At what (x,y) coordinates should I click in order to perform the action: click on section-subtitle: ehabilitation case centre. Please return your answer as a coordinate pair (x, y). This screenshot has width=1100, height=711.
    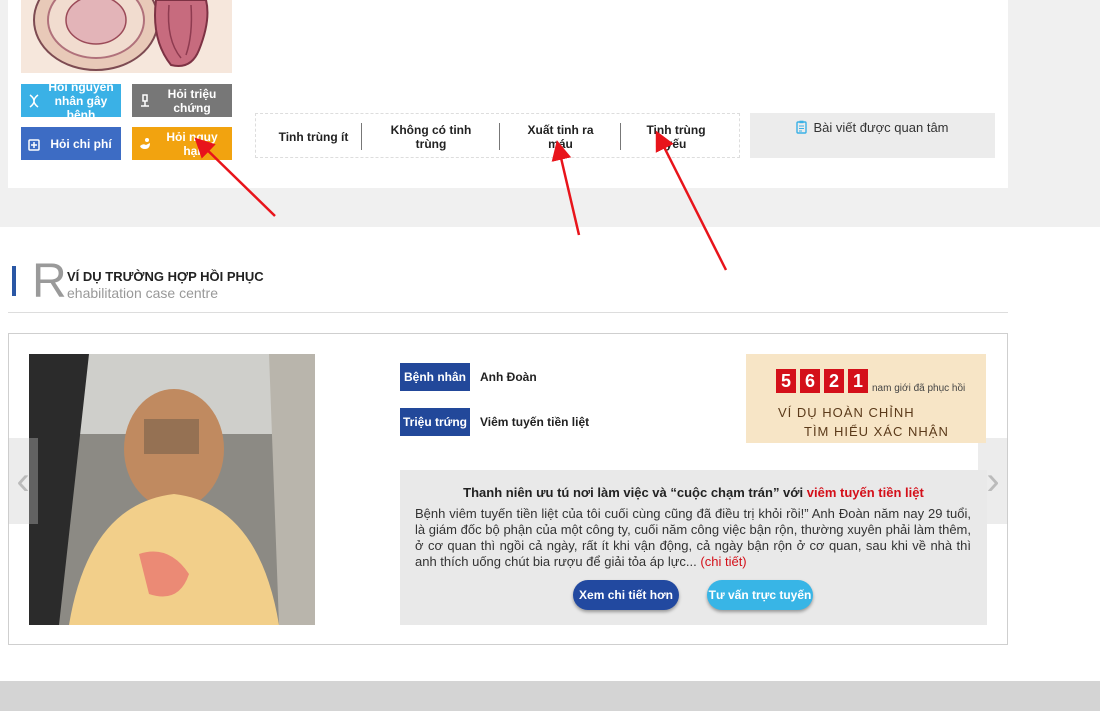
    Looking at the image, I should click on (142, 293).